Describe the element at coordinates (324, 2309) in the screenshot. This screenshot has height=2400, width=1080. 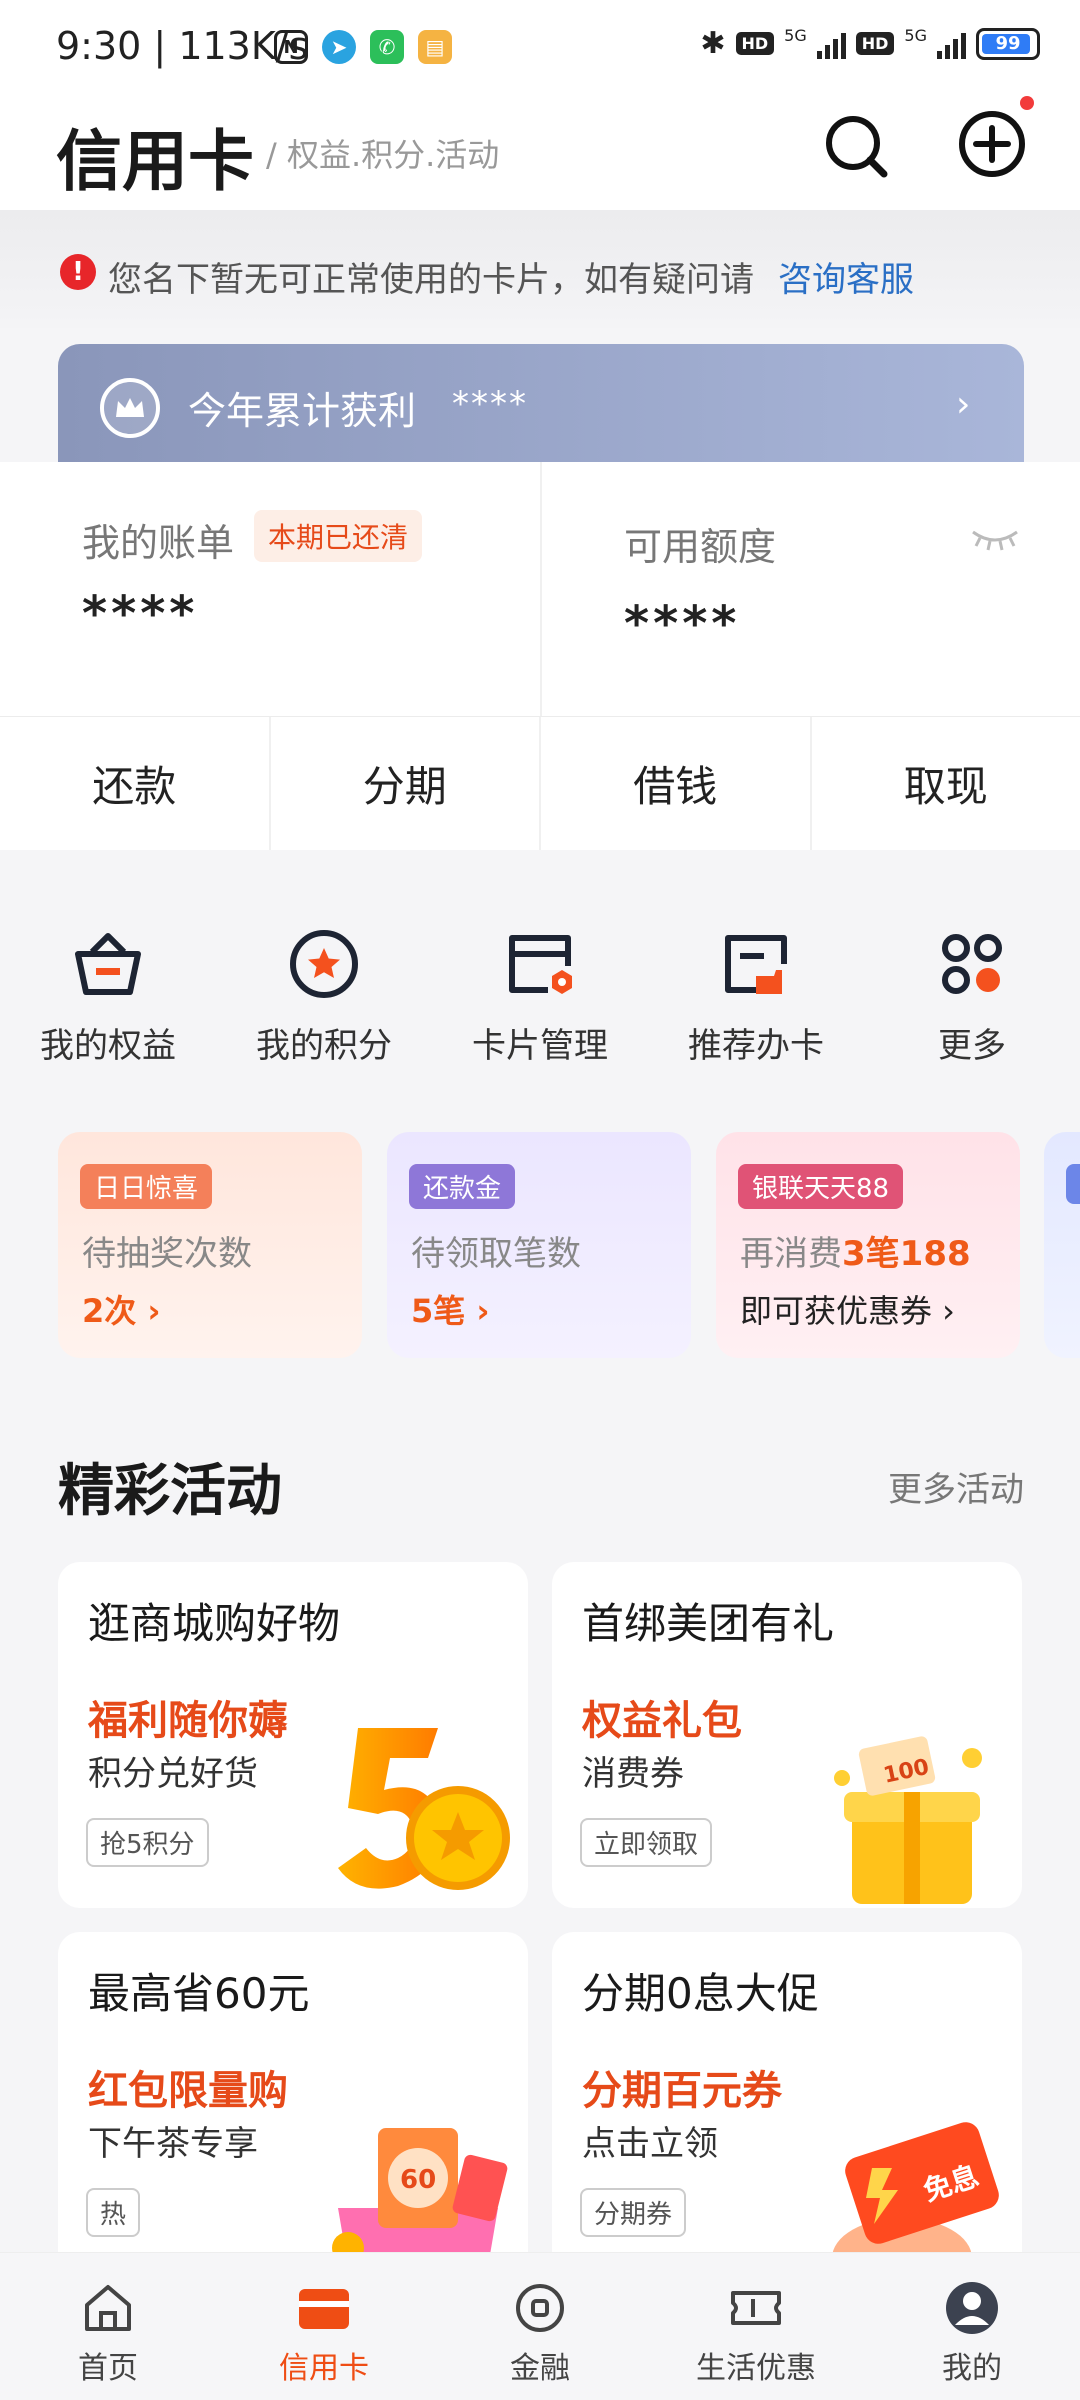
I see `credit-card-icon` at that location.